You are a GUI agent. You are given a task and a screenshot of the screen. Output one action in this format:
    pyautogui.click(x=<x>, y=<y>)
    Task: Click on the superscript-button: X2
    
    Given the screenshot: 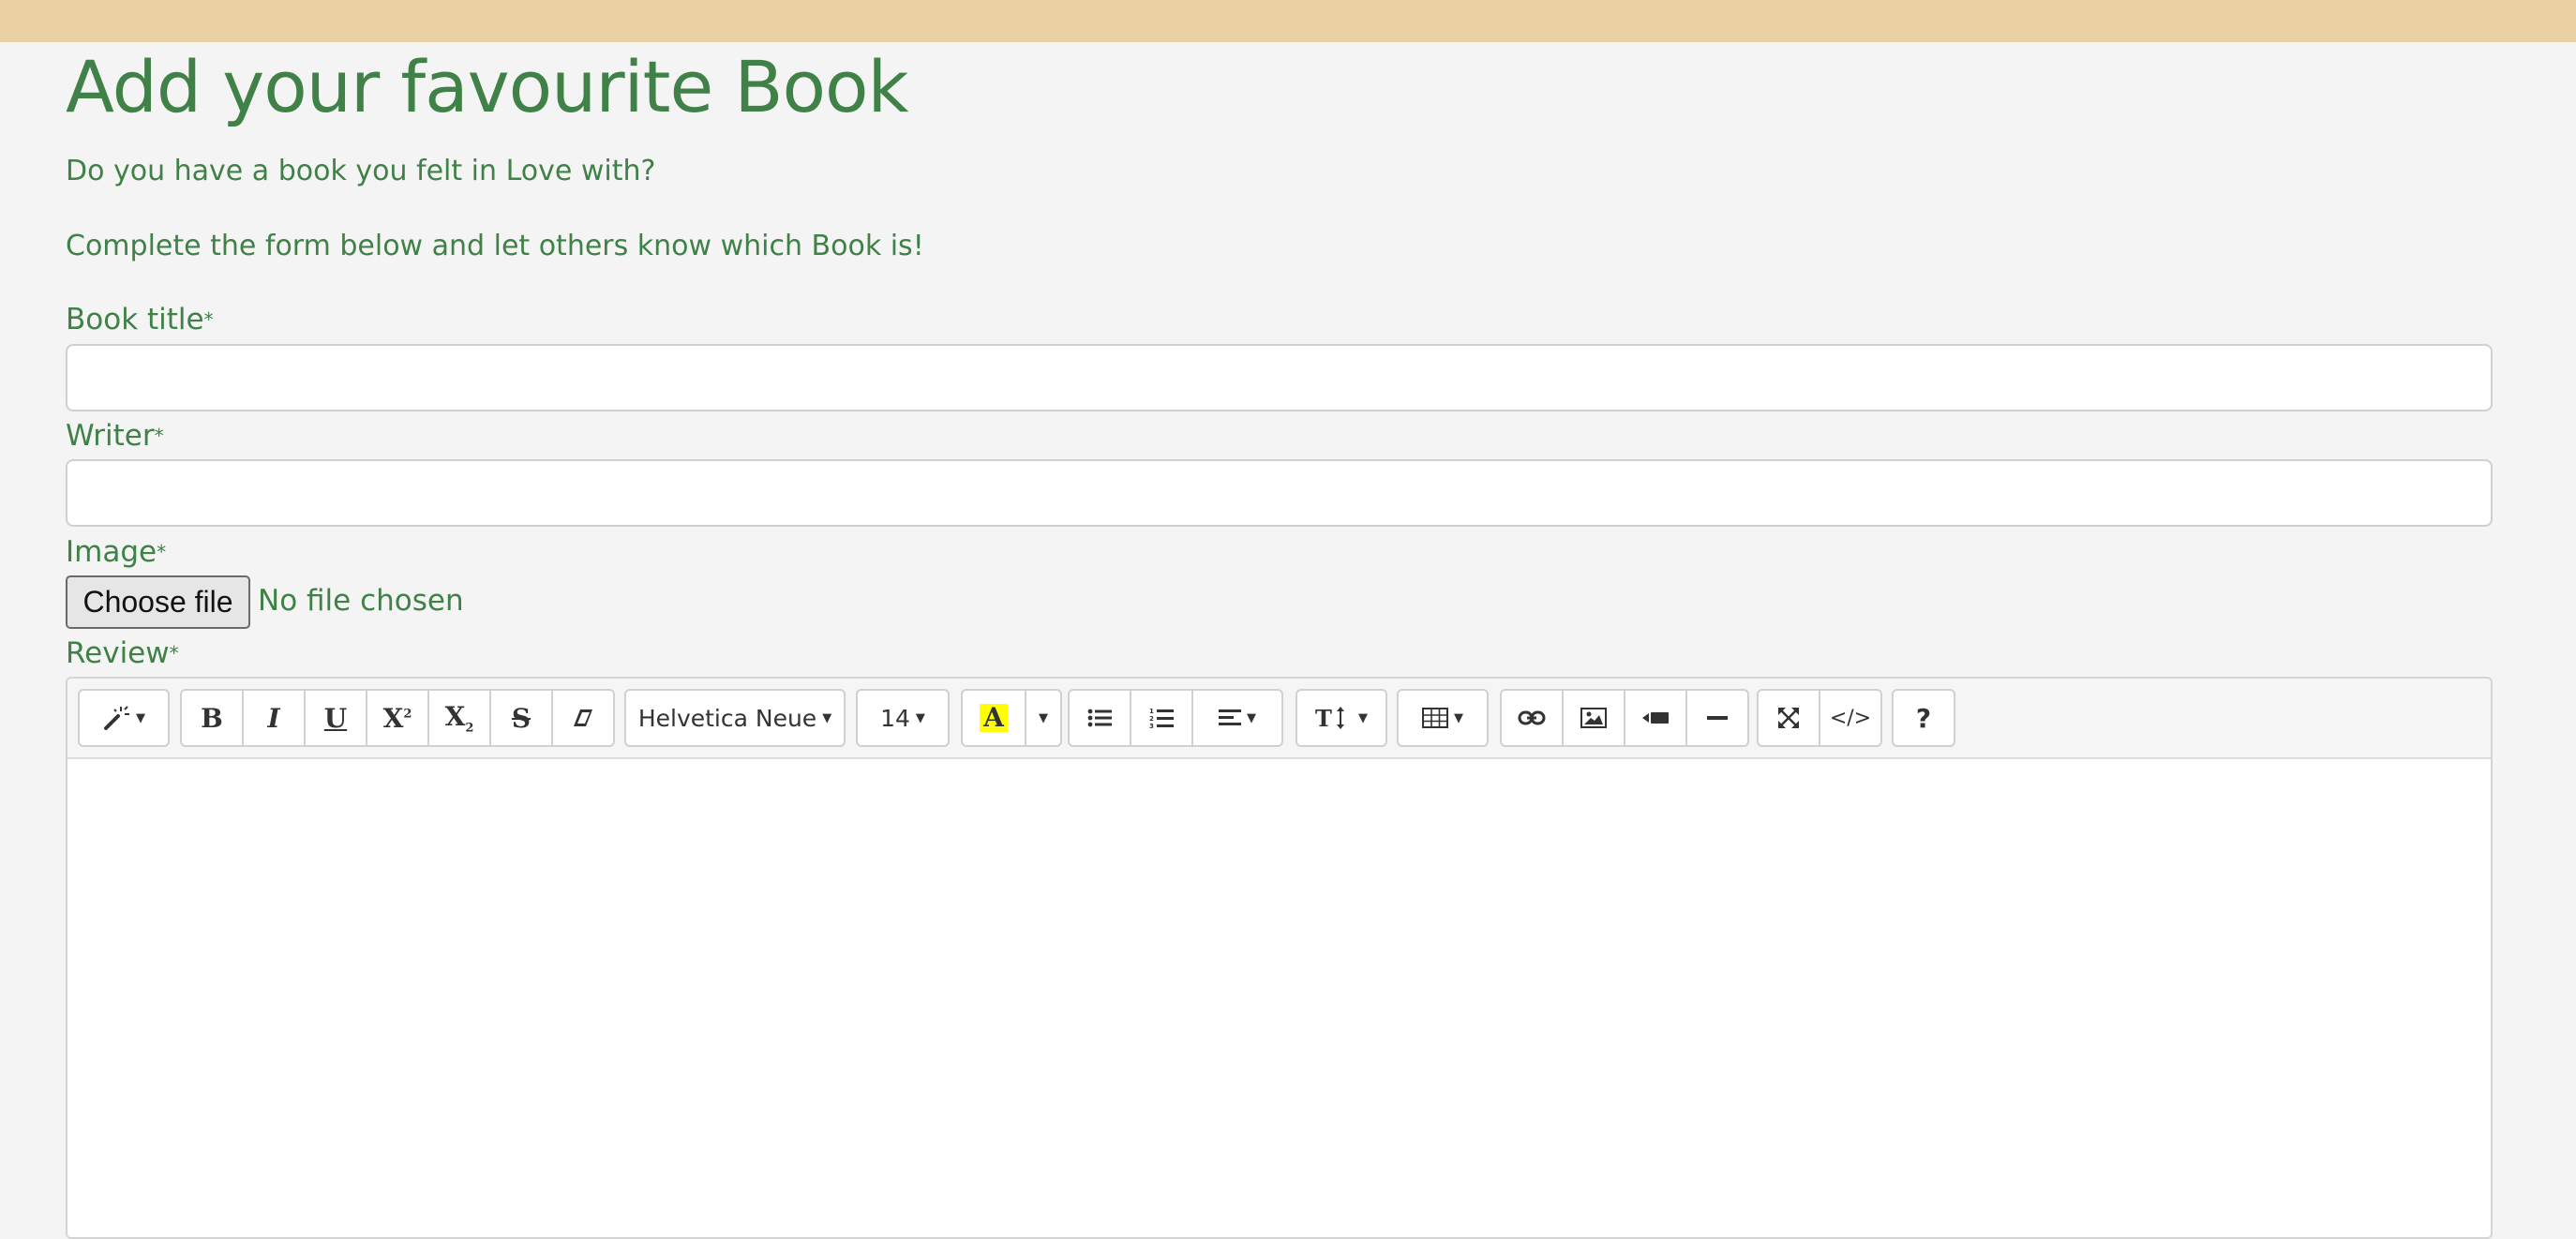 What is the action you would take?
    pyautogui.click(x=398, y=718)
    